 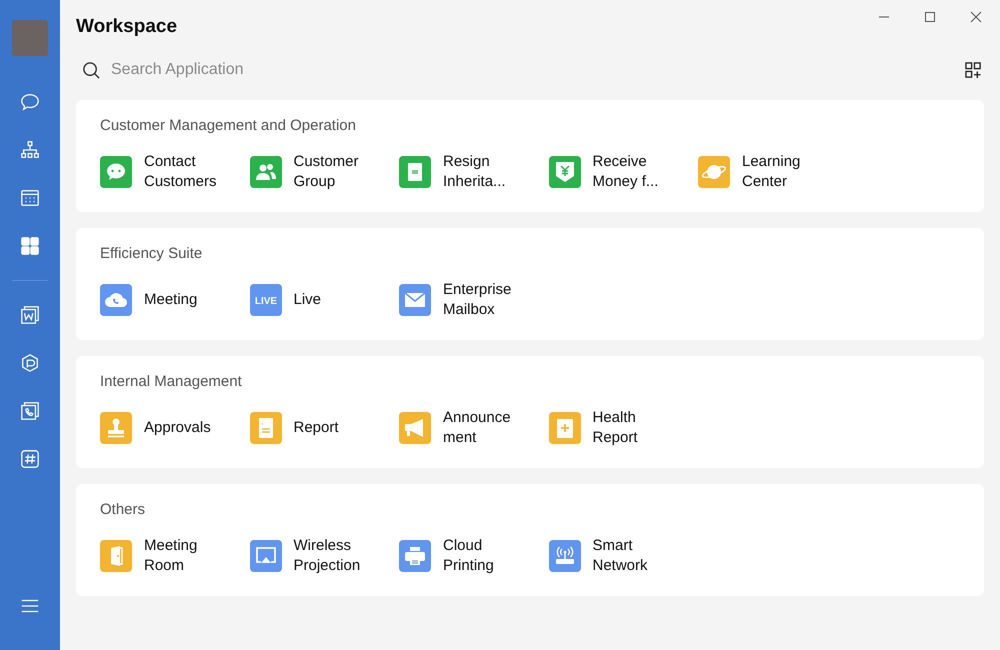 What do you see at coordinates (266, 556) in the screenshot?
I see `screen-cast-icon` at bounding box center [266, 556].